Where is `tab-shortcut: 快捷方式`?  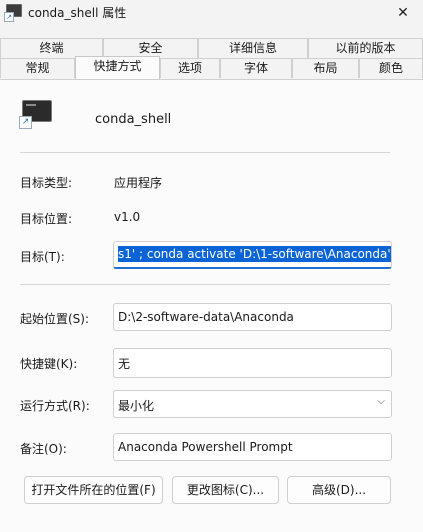 tab-shortcut: 快捷方式 is located at coordinates (117, 67).